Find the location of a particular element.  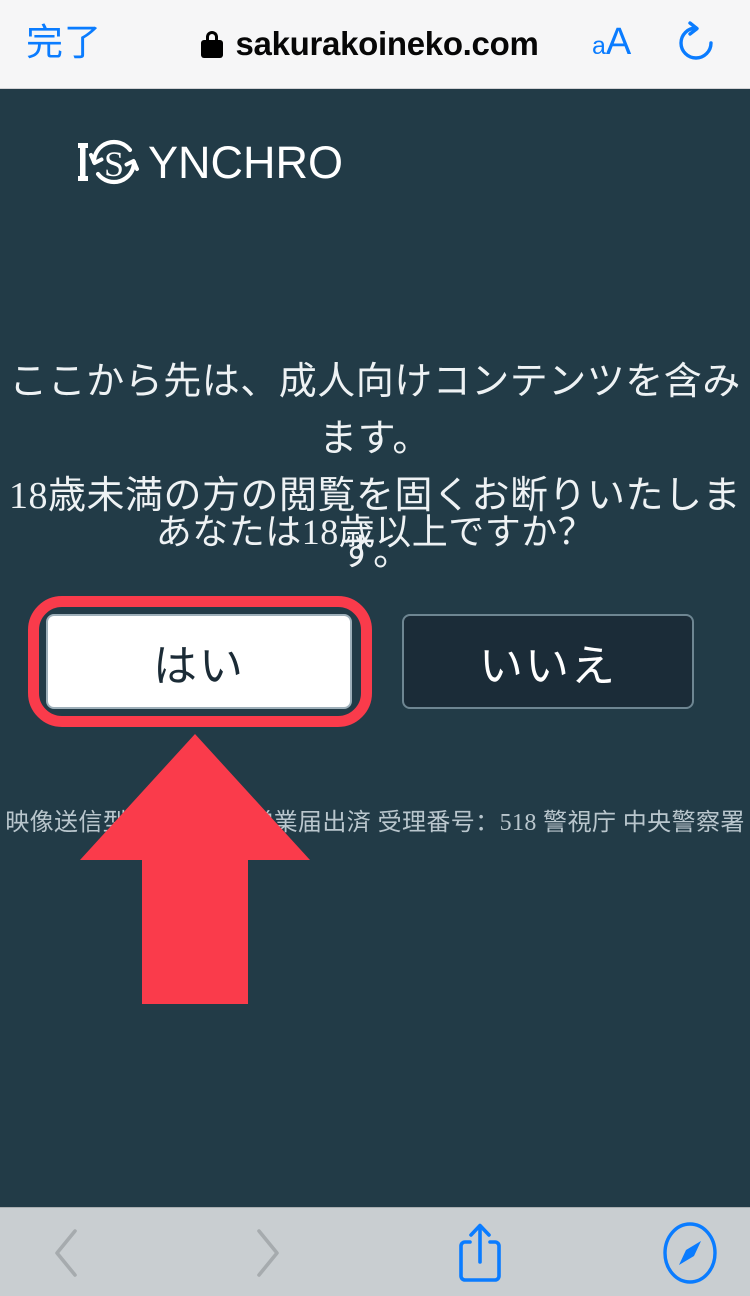

site-logo: S YNCHRO is located at coordinates (213, 162).